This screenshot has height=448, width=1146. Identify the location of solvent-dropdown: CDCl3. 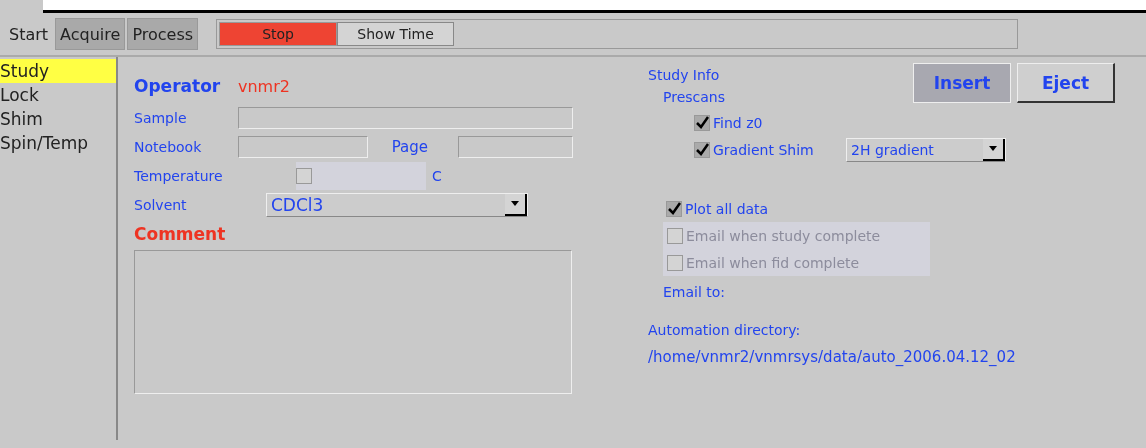
(397, 204).